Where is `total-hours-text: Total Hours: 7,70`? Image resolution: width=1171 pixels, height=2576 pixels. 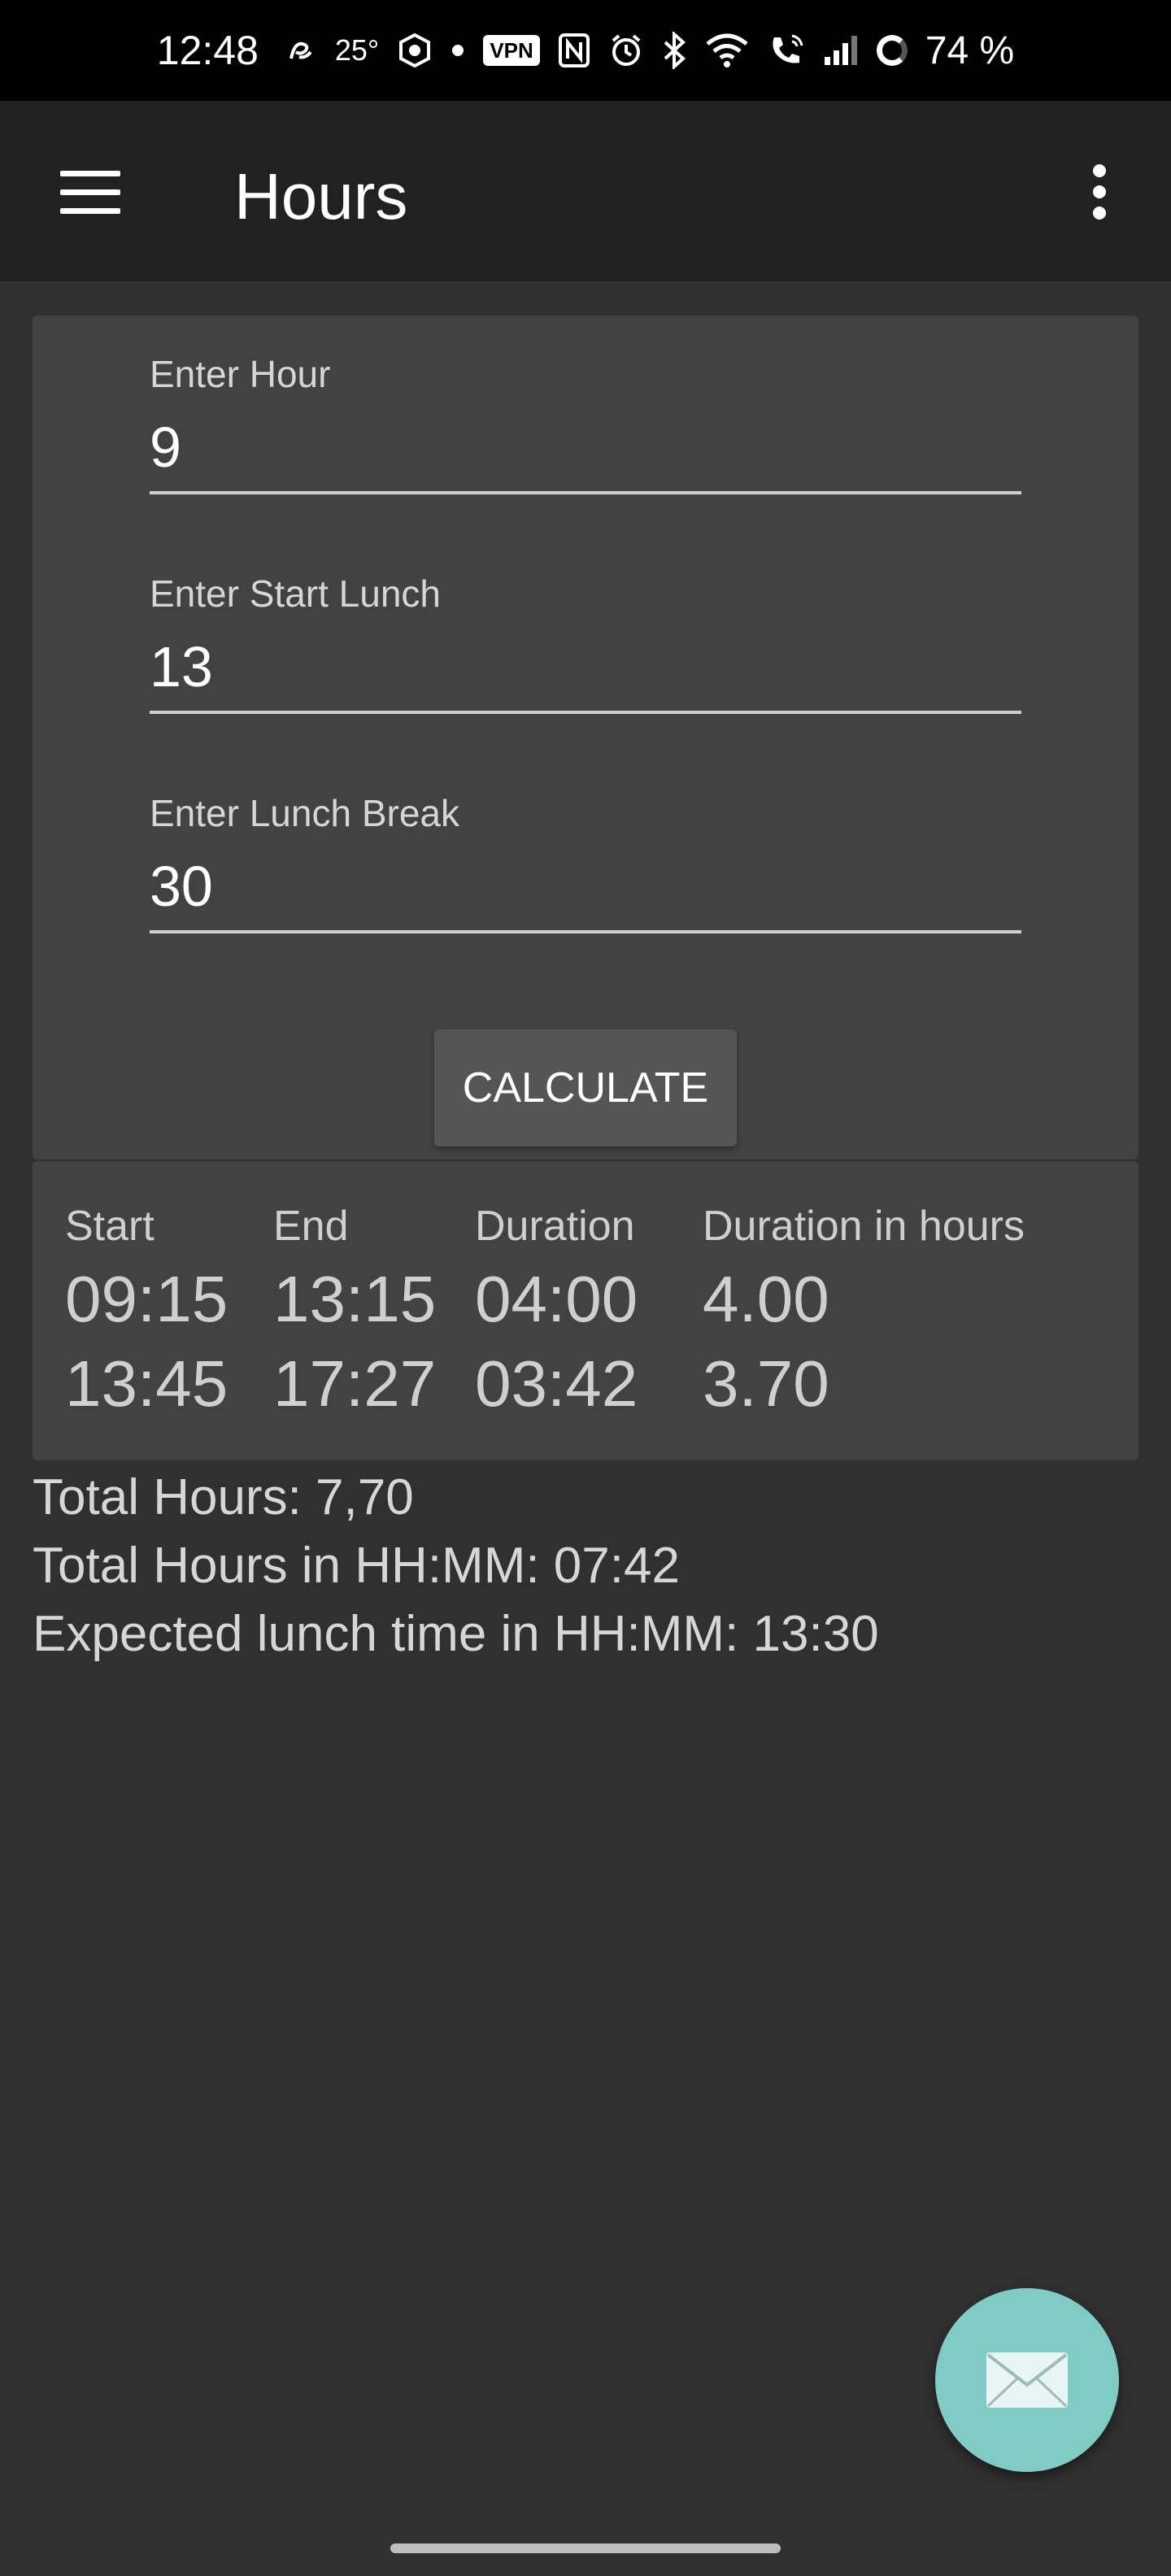
total-hours-text: Total Hours: 7,70 is located at coordinates (223, 1497).